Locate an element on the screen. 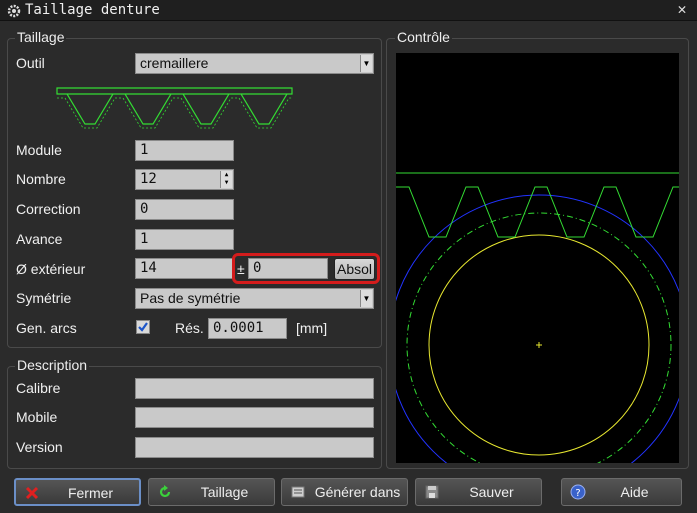 This screenshot has width=697, height=513. calibre-label: Calibre is located at coordinates (38, 388).